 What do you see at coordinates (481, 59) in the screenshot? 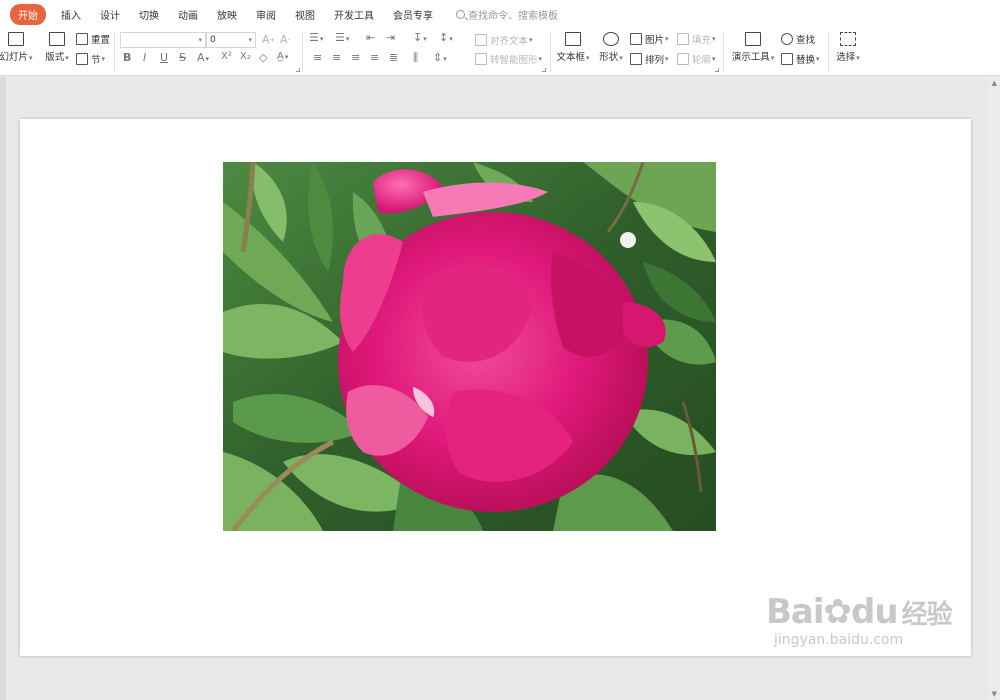
I see `smartart-icon` at bounding box center [481, 59].